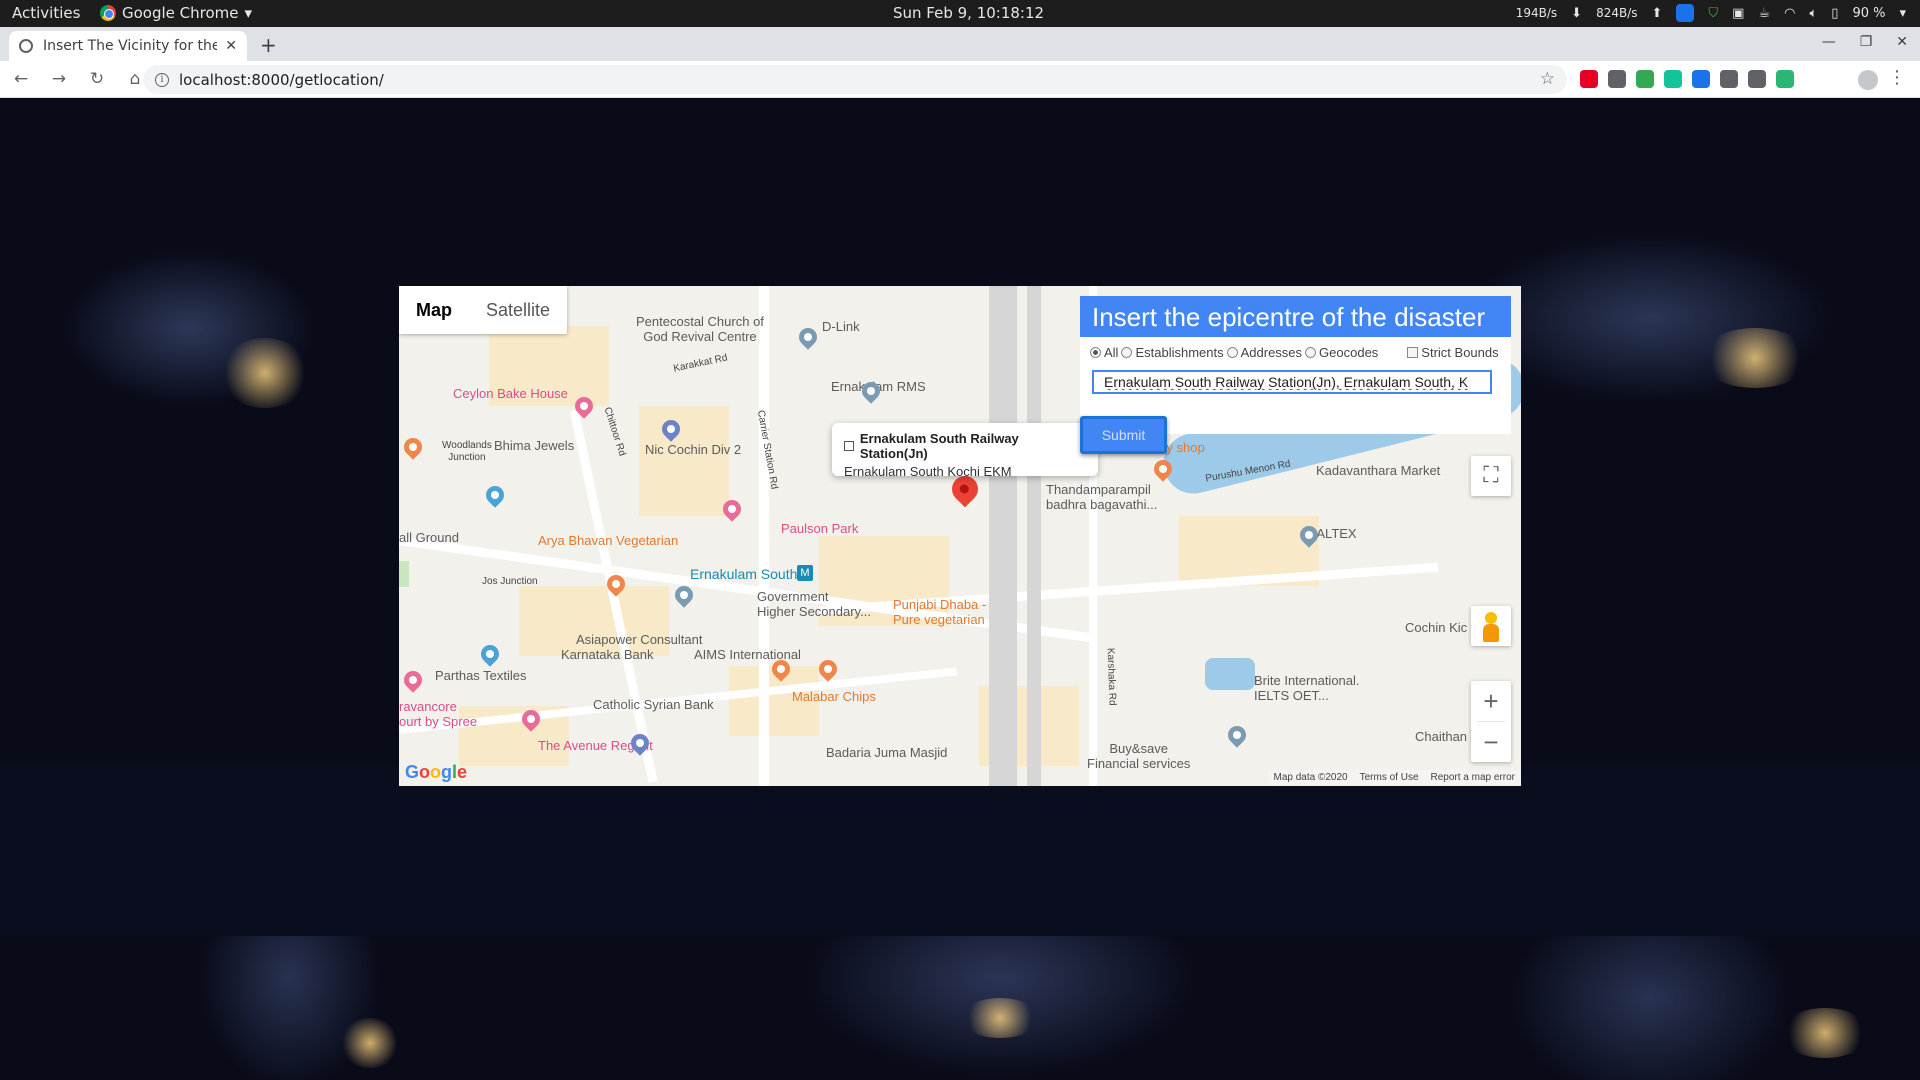  What do you see at coordinates (653, 705) in the screenshot?
I see `poi-catholic-syrian-bank: Catholic Syrian Bank` at bounding box center [653, 705].